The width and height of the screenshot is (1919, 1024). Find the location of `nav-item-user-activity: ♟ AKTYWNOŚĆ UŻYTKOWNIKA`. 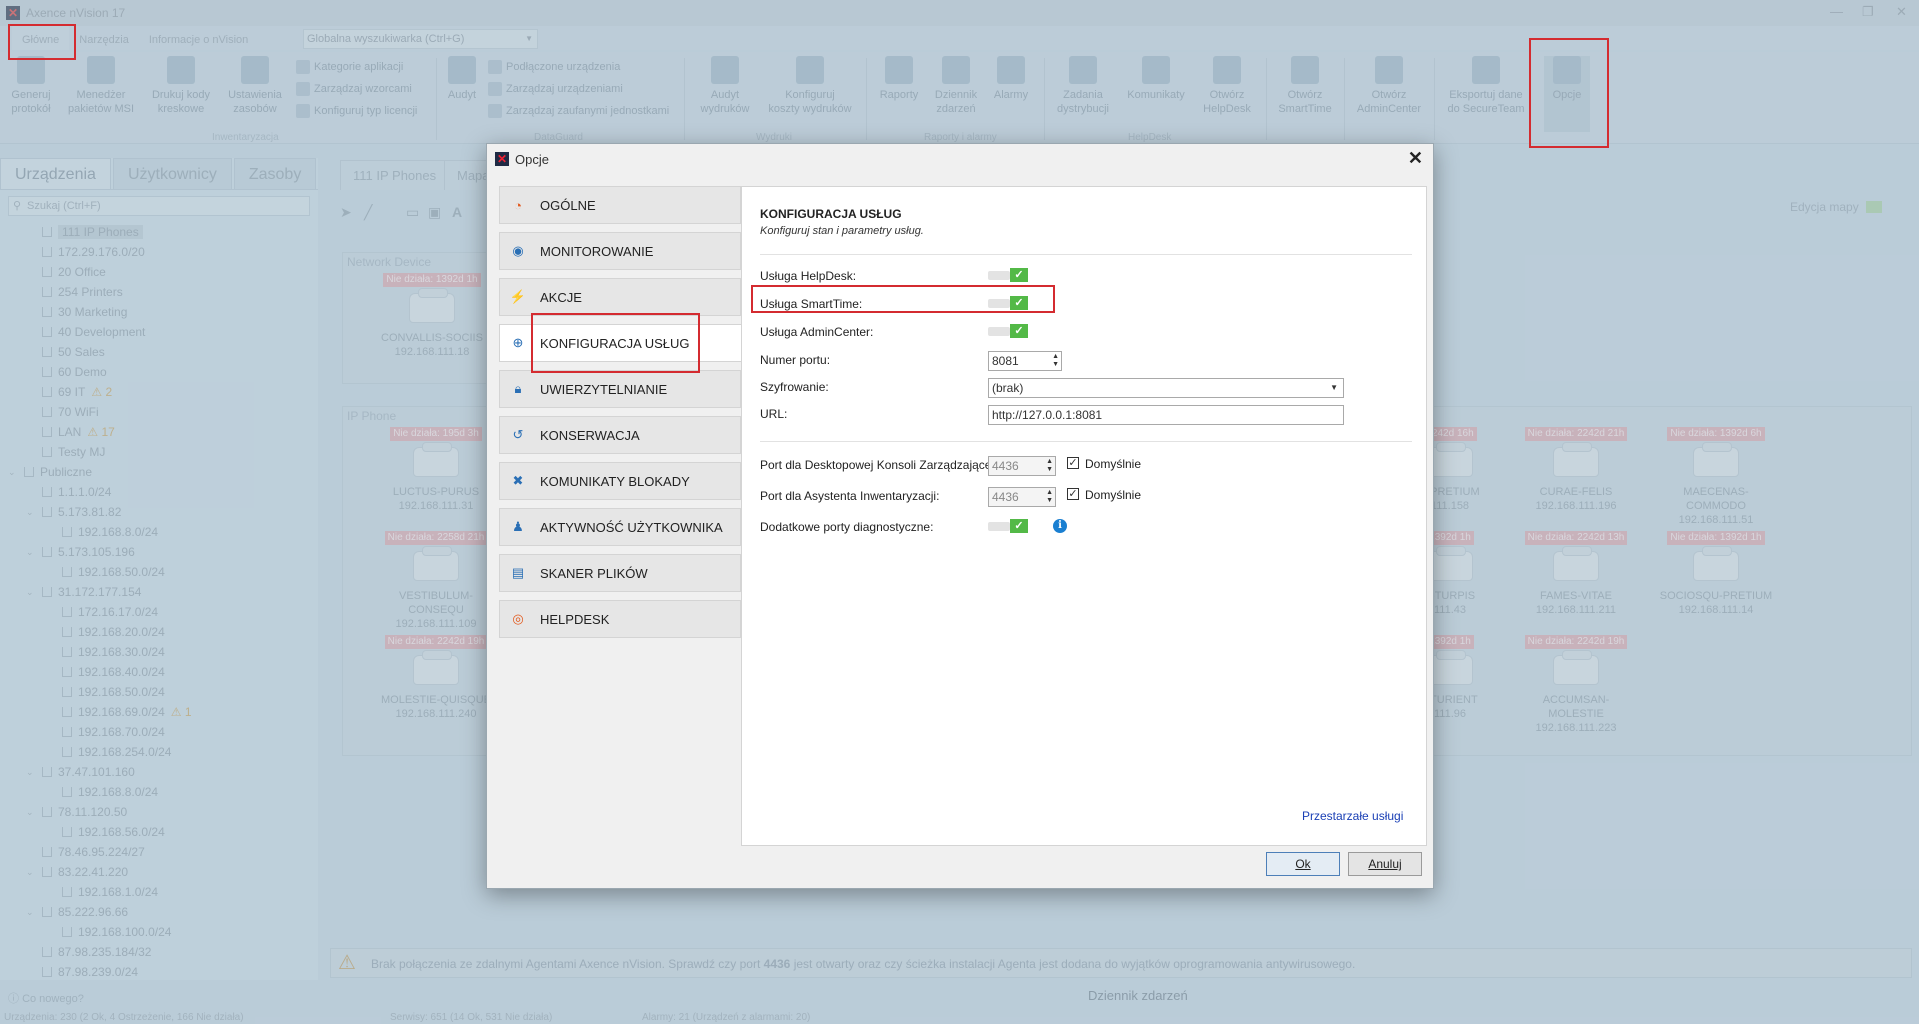

nav-item-user-activity: ♟ AKTYWNOŚĆ UŻYTKOWNIKA is located at coordinates (620, 527).